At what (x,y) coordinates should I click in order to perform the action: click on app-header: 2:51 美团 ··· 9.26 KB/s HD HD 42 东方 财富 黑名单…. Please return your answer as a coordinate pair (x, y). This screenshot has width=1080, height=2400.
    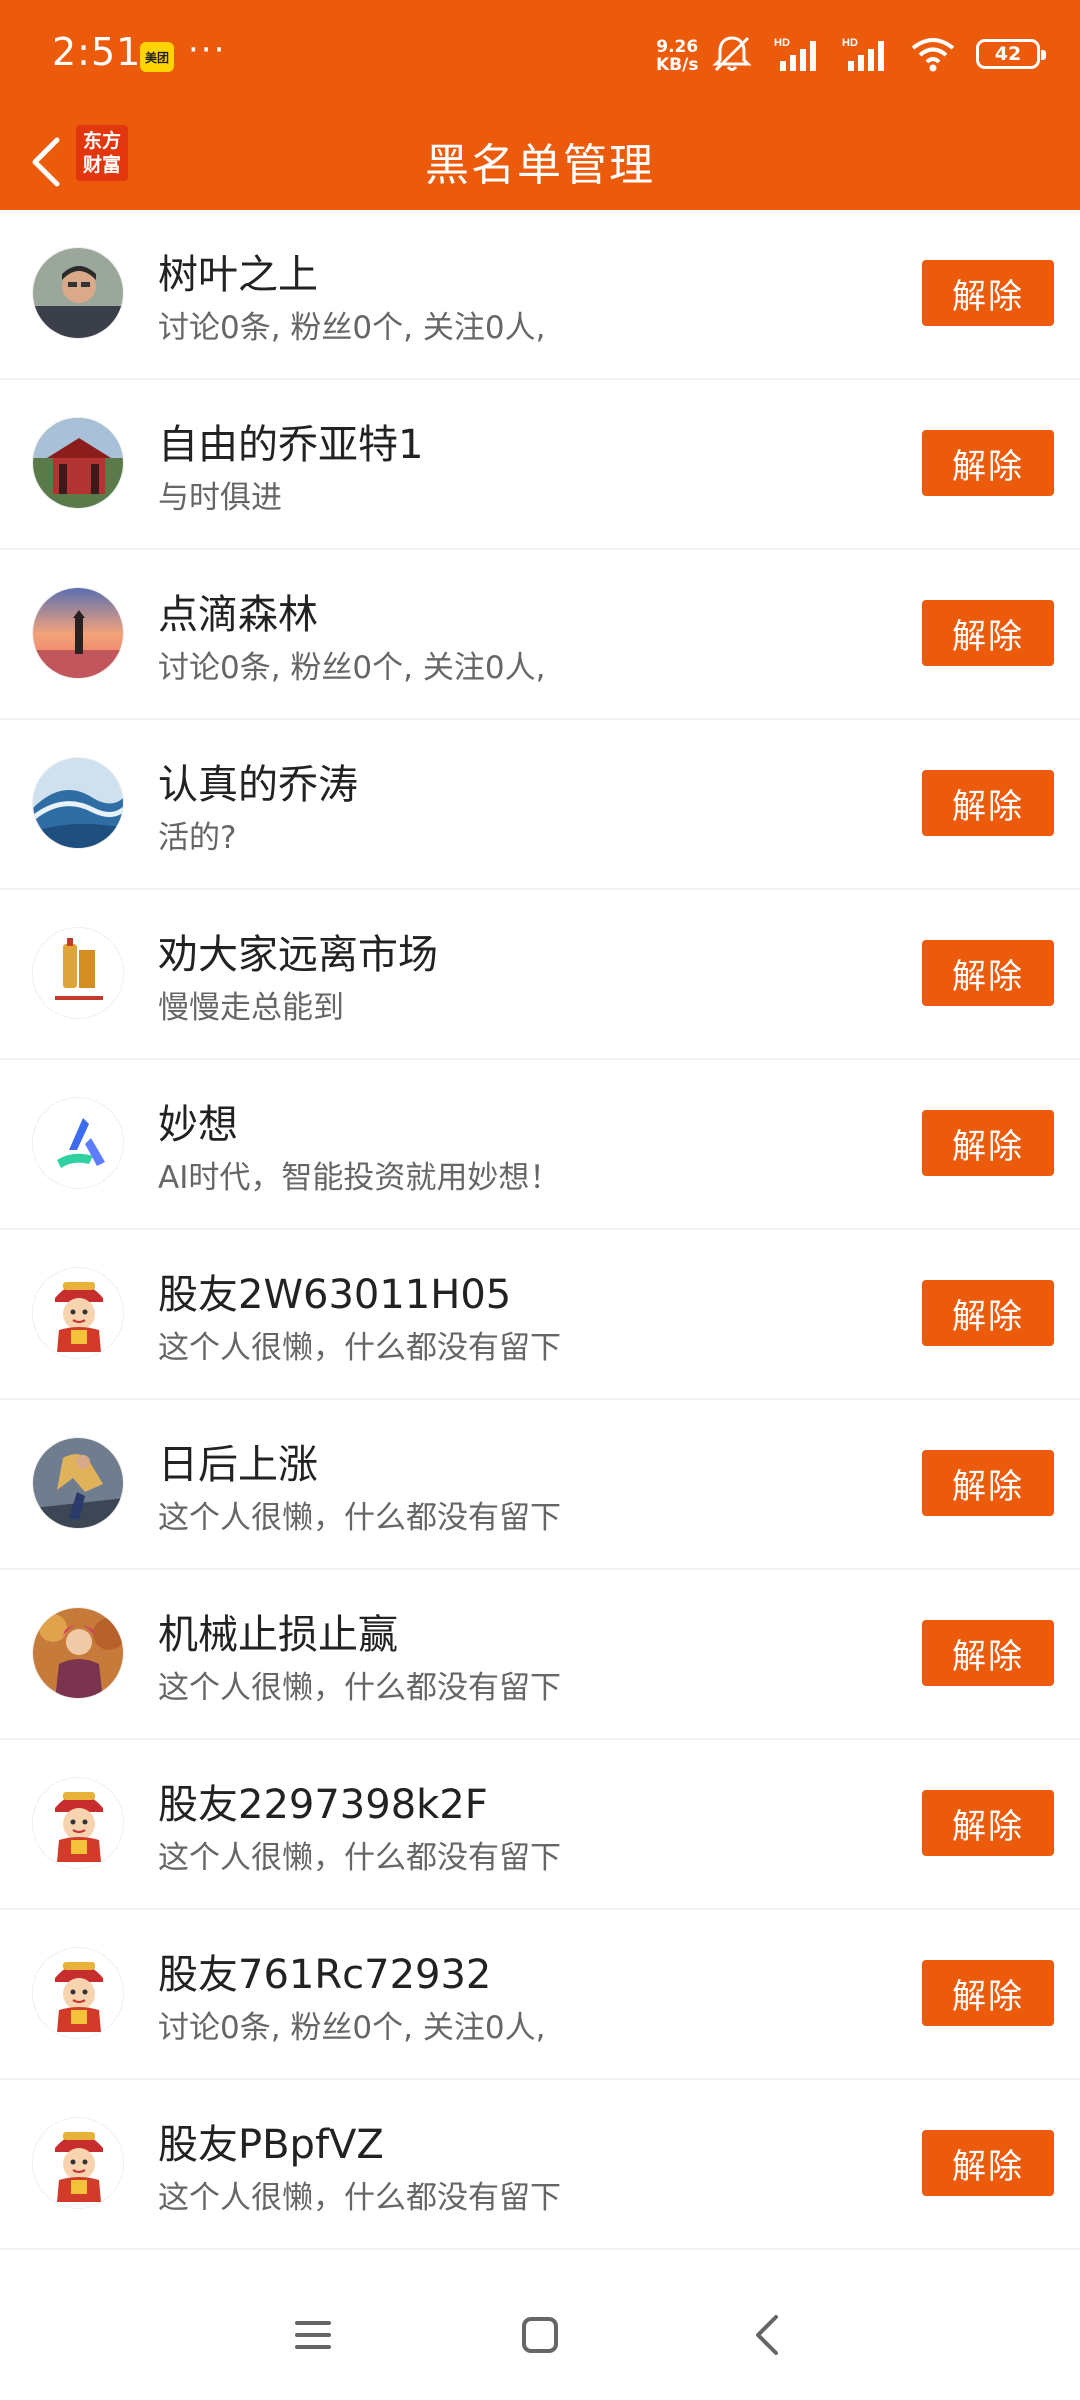
    Looking at the image, I should click on (540, 105).